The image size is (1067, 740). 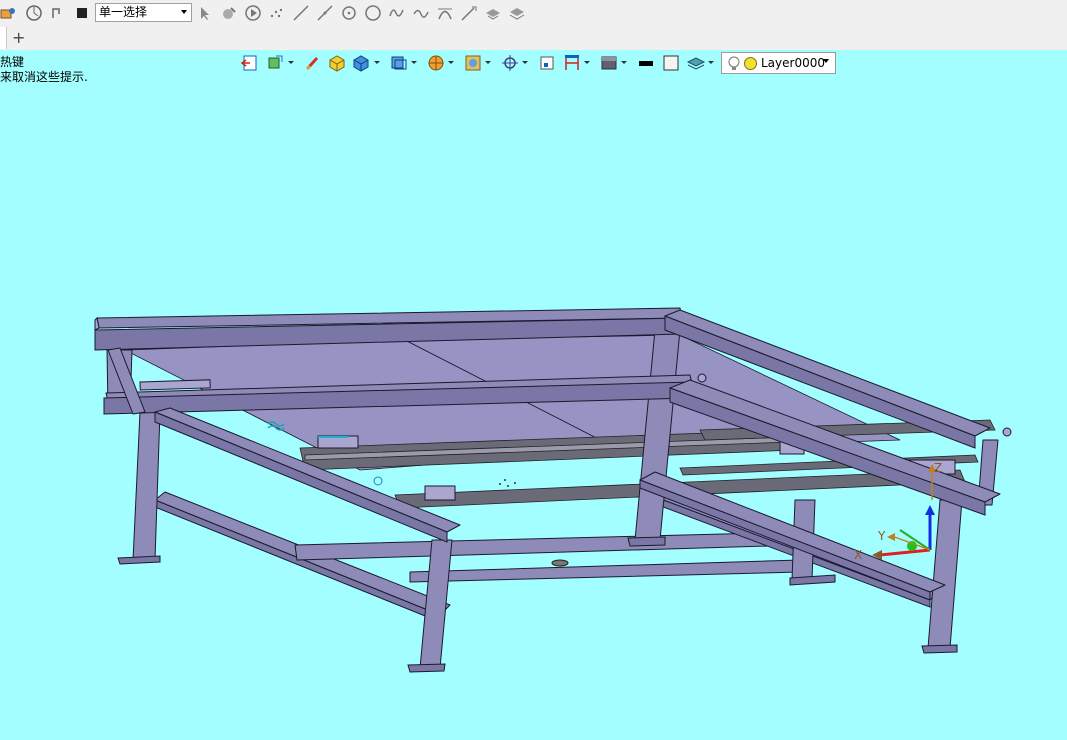 I want to click on front-bottom-beam, so click(x=548, y=546).